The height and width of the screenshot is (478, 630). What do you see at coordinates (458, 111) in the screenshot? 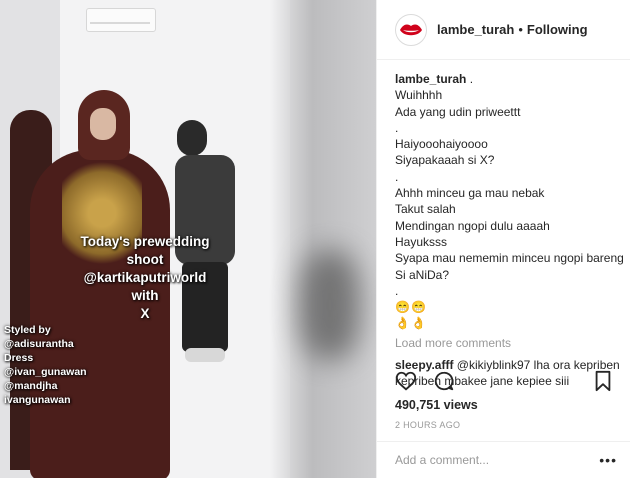
I see `caption-line: Ada yang udin priweettt` at bounding box center [458, 111].